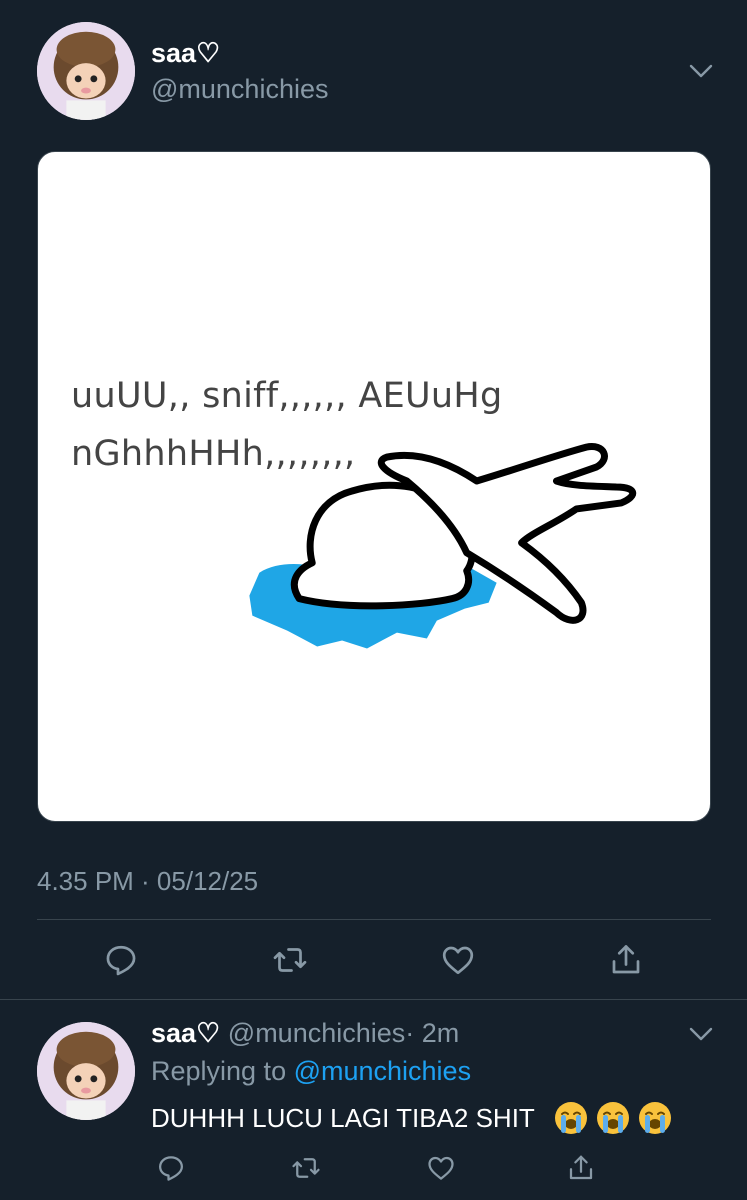  What do you see at coordinates (185, 1033) in the screenshot?
I see `reply-display-name: saa♡` at bounding box center [185, 1033].